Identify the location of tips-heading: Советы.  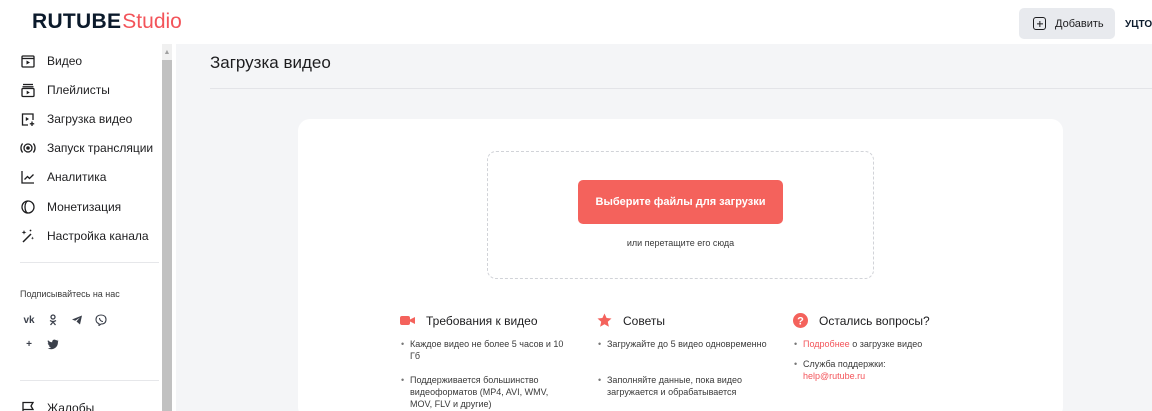
(630, 320).